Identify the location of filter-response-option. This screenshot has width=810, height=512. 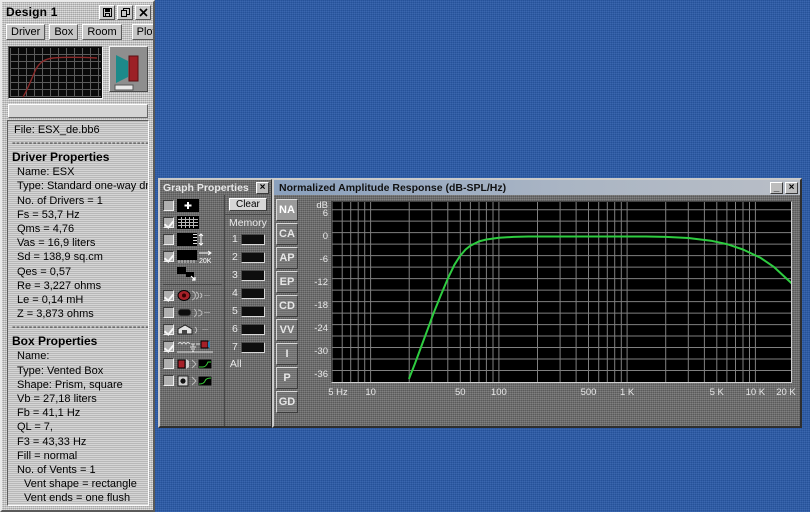
(193, 346).